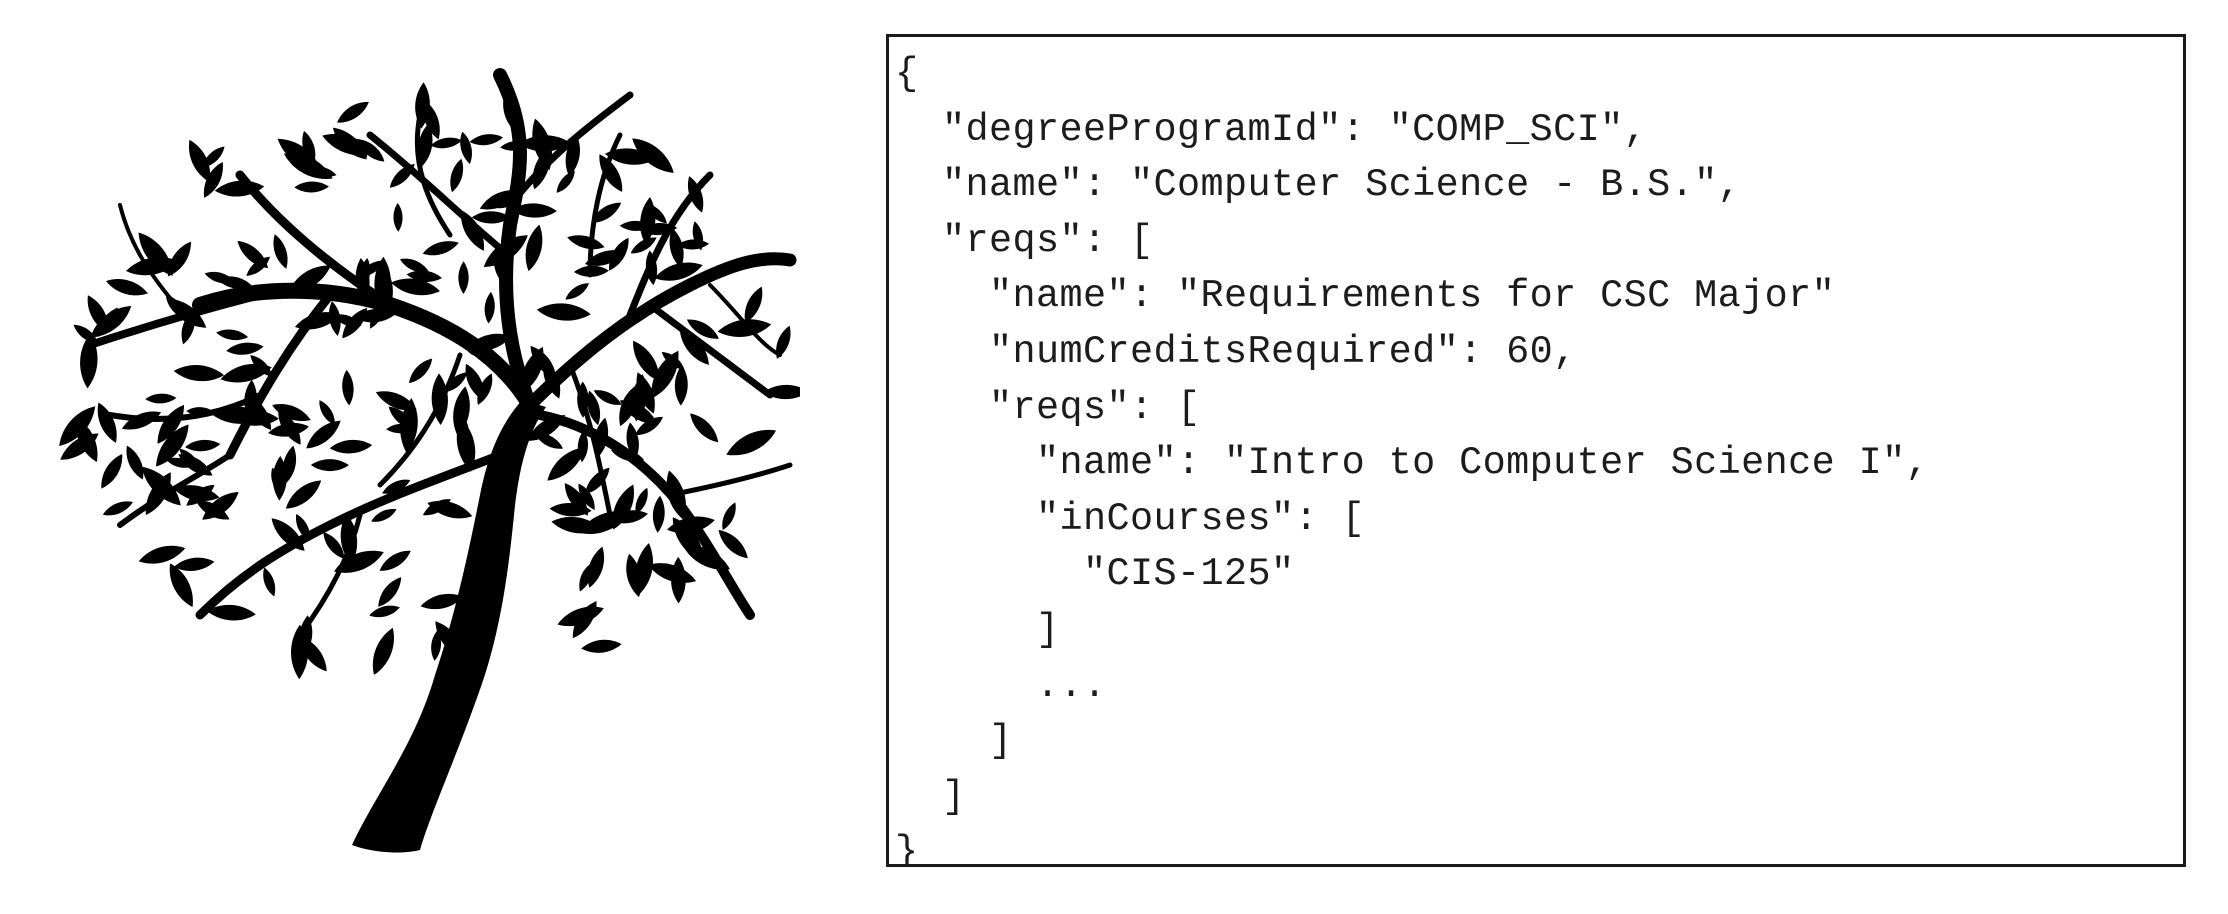 This screenshot has height=914, width=2228. What do you see at coordinates (1412, 463) in the screenshot?
I see `code-line: "name": "Intro to Computer Science I",` at bounding box center [1412, 463].